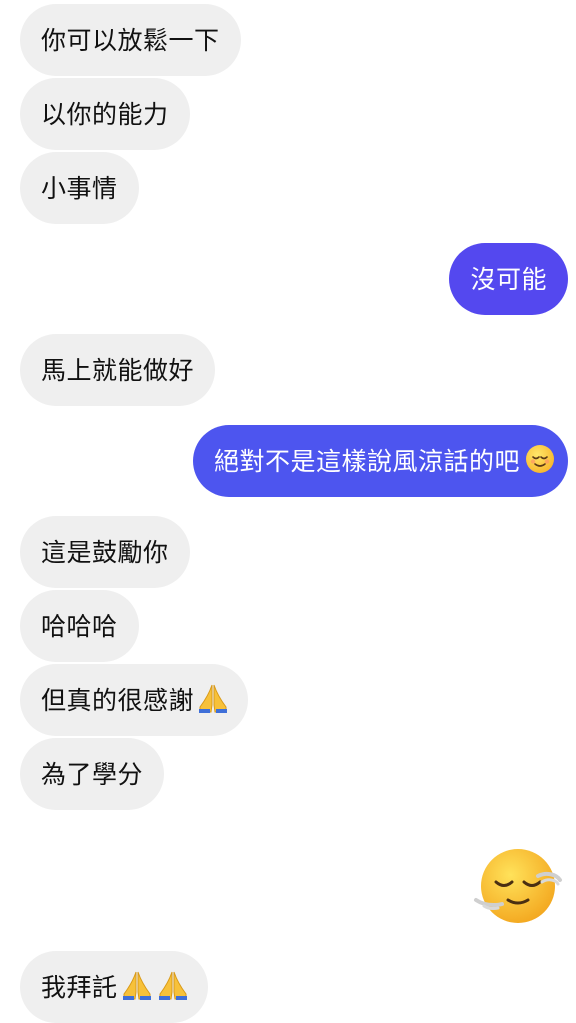 The height and width of the screenshot is (1023, 576). Describe the element at coordinates (518, 886) in the screenshot. I see `face-with-spiral-eyes-dizzy-icon` at that location.